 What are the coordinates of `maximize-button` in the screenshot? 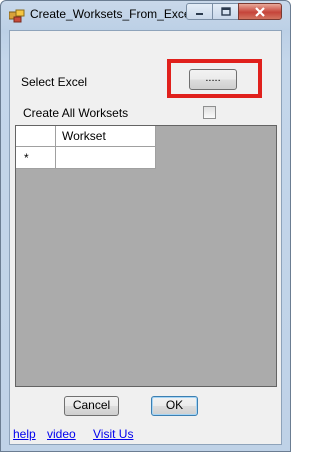 It's located at (225, 11).